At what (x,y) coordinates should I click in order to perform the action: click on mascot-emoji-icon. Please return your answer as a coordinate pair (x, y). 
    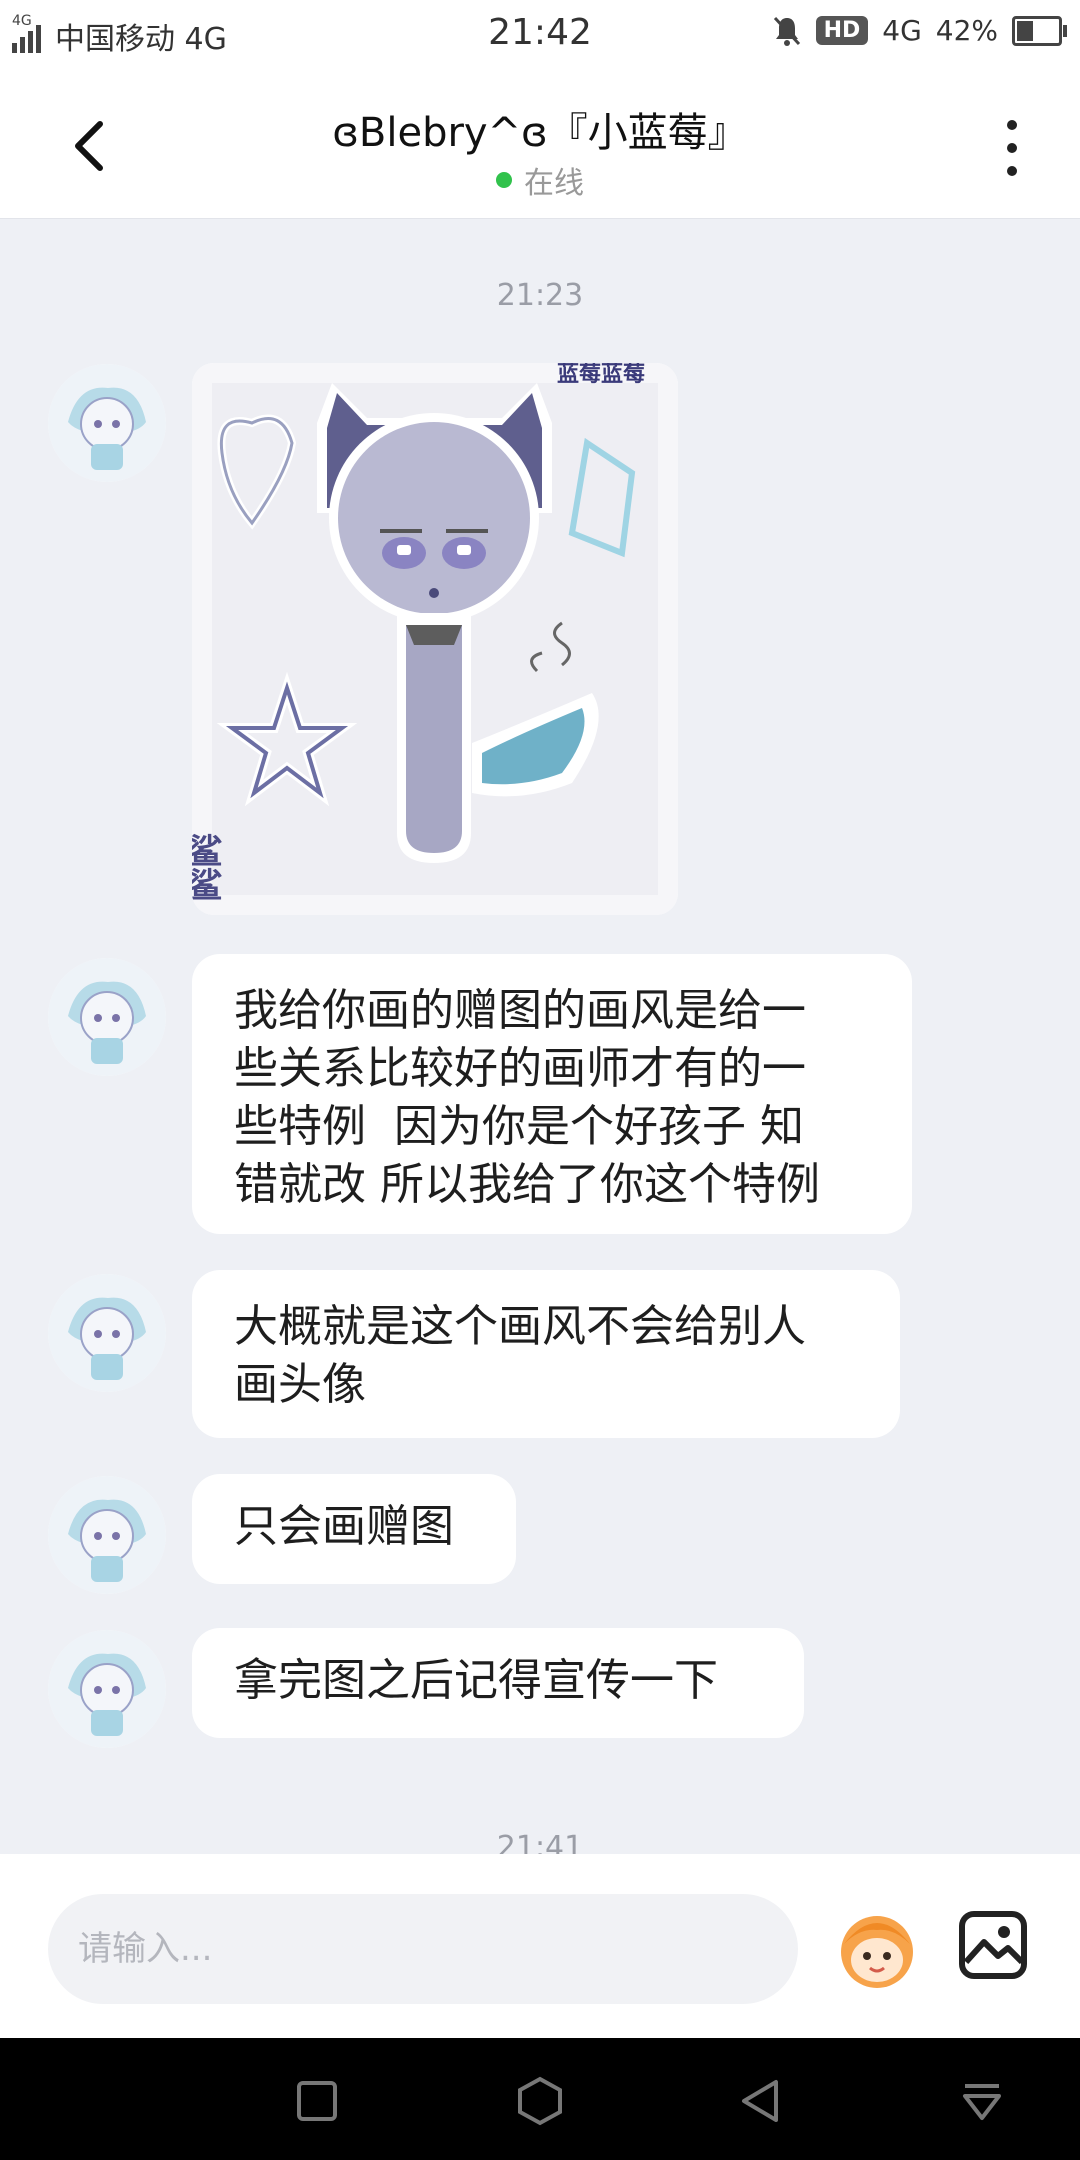
    Looking at the image, I should click on (877, 1949).